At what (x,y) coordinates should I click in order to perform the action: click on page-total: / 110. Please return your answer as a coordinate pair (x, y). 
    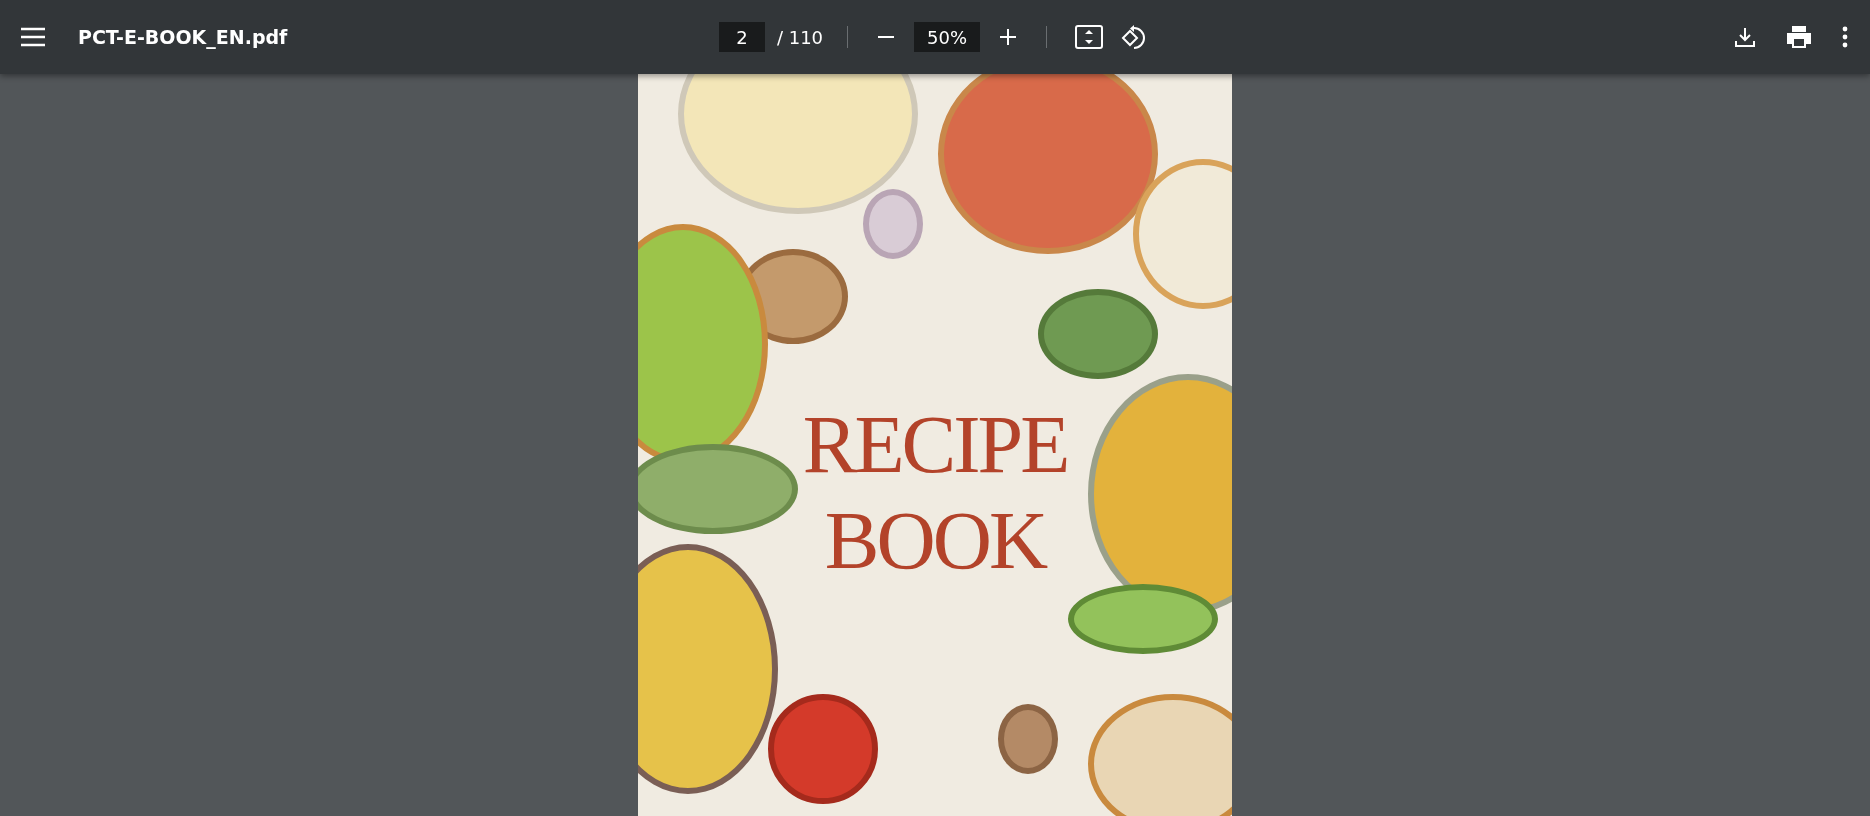
    Looking at the image, I should click on (800, 37).